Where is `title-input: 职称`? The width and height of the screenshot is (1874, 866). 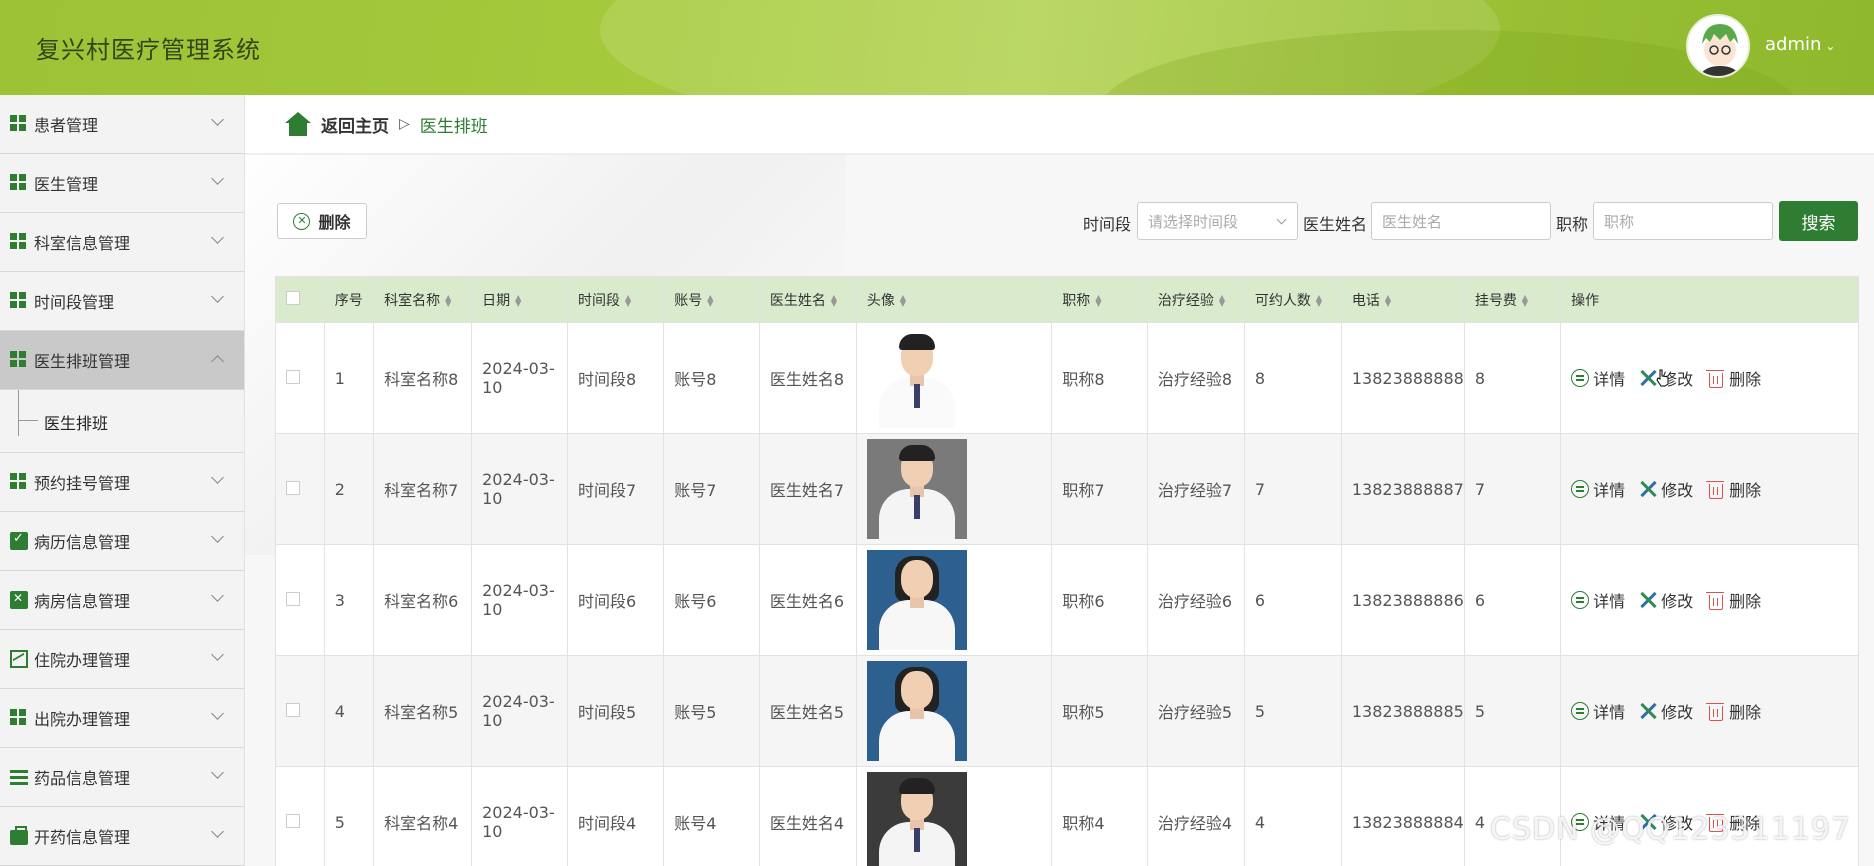 title-input: 职称 is located at coordinates (1683, 221).